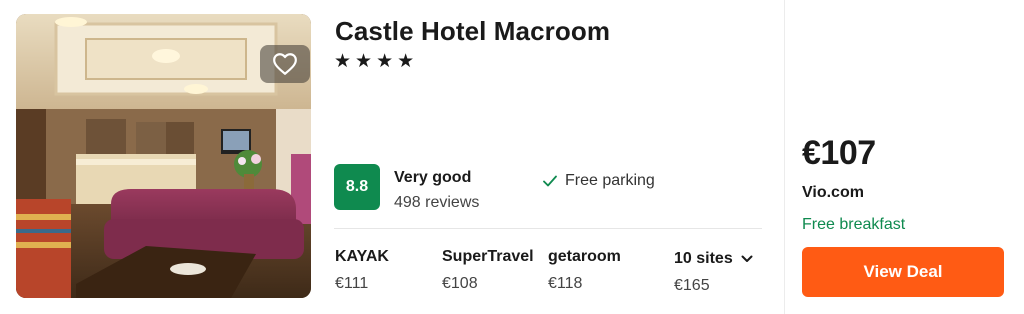 This screenshot has height=314, width=1024. I want to click on column-divider, so click(784, 157).